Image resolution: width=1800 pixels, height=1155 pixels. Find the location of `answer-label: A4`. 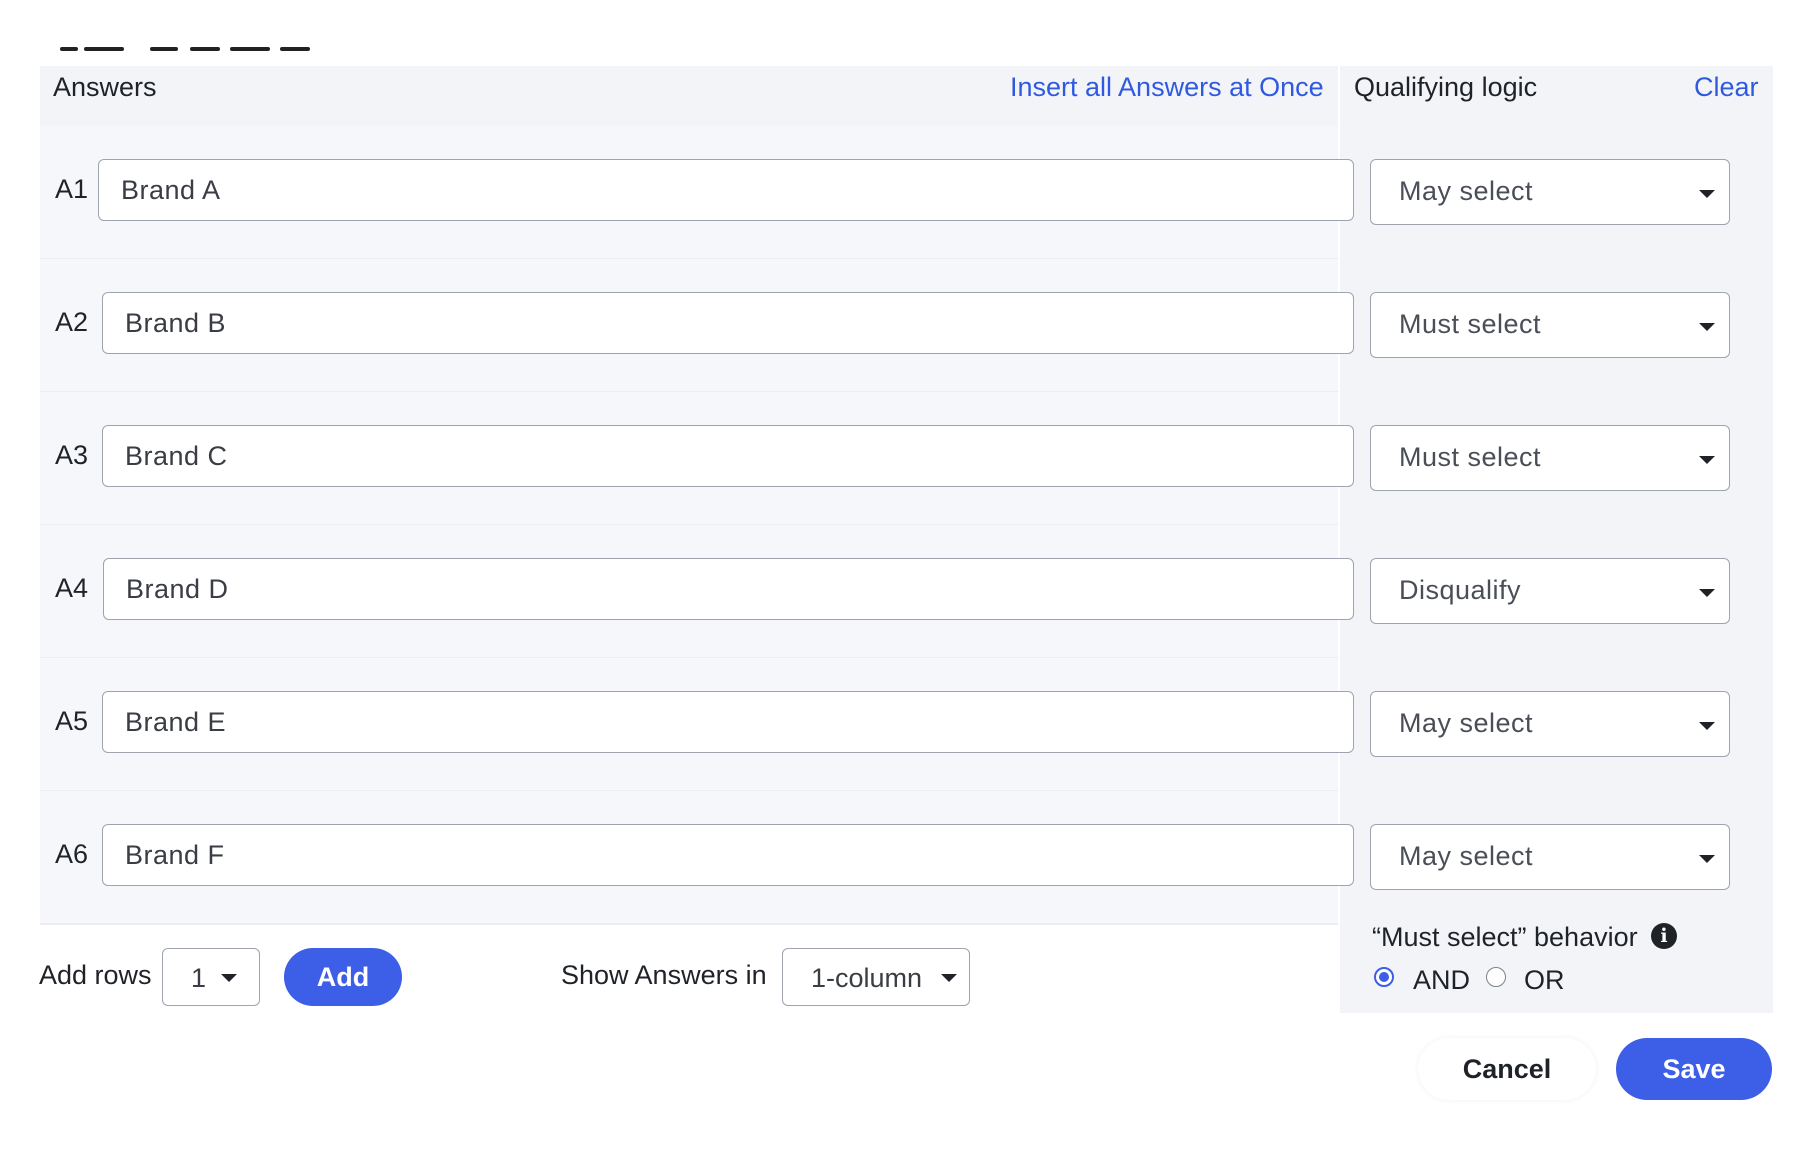

answer-label: A4 is located at coordinates (72, 588).